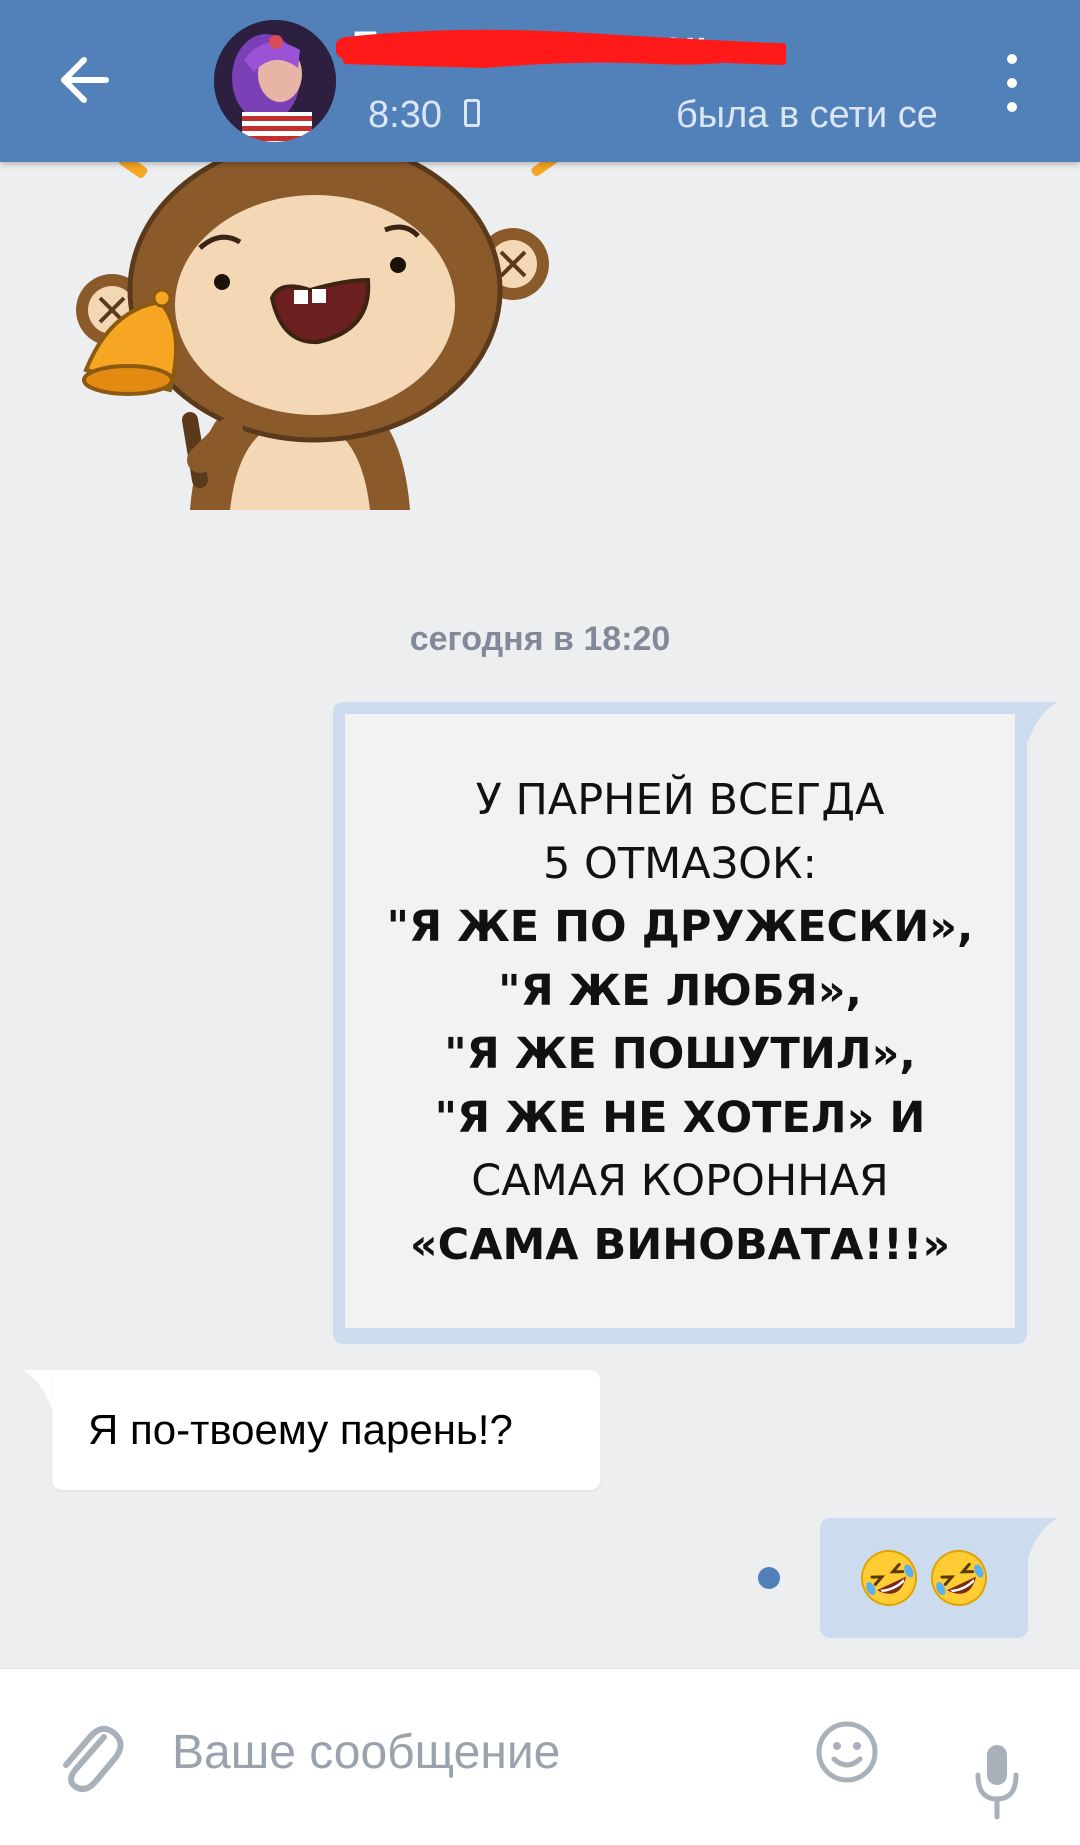 The image size is (1080, 1845). I want to click on emoji-button, so click(847, 1752).